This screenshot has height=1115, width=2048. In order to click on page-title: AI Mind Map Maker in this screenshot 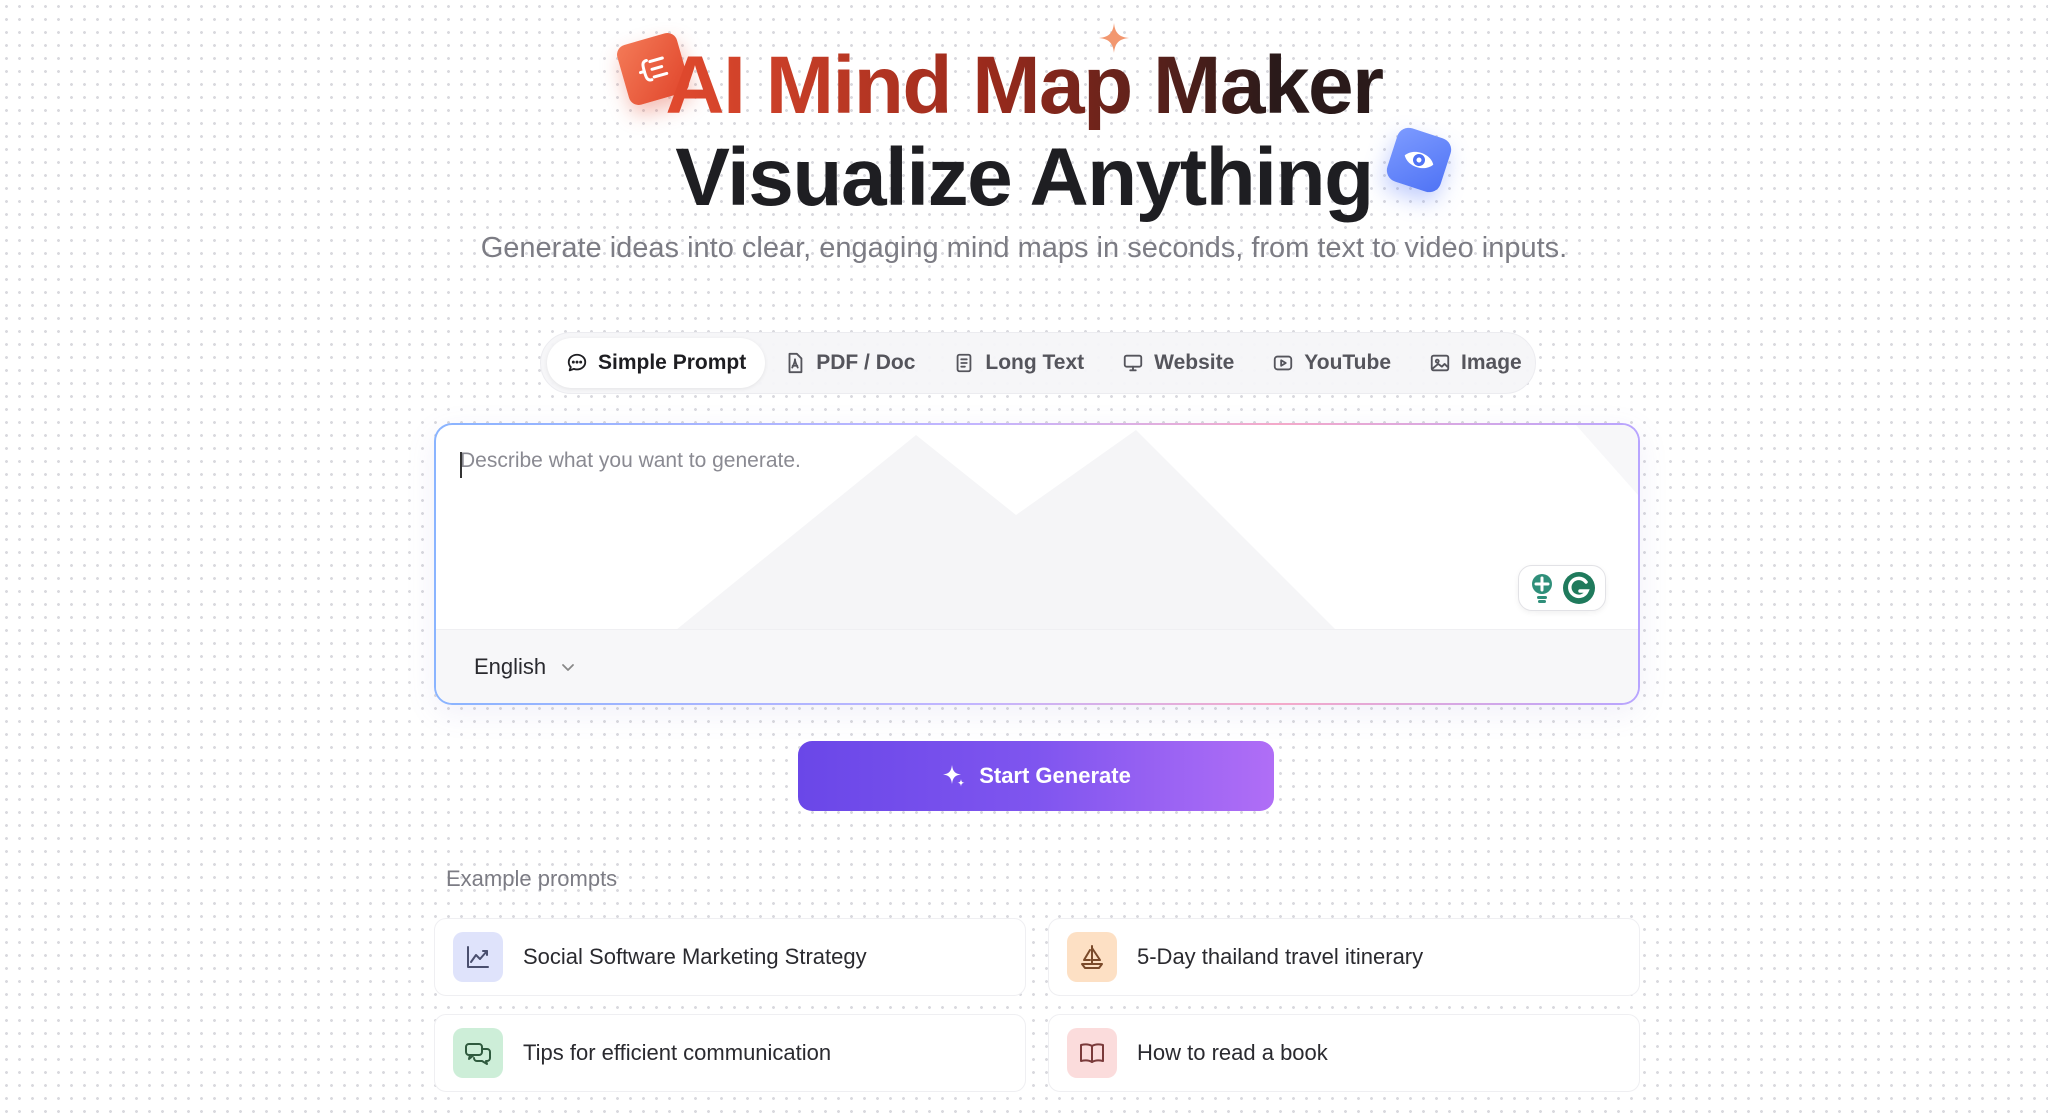, I will do `click(1024, 85)`.